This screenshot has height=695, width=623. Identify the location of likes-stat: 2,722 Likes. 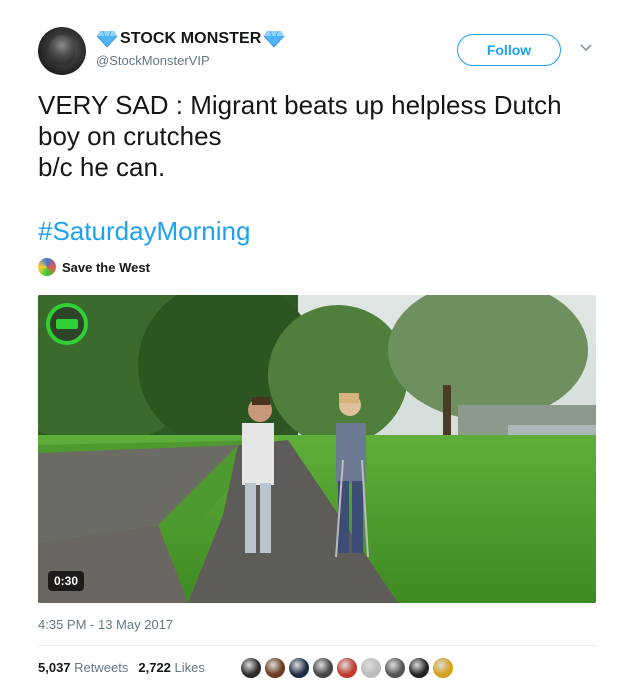
(171, 667).